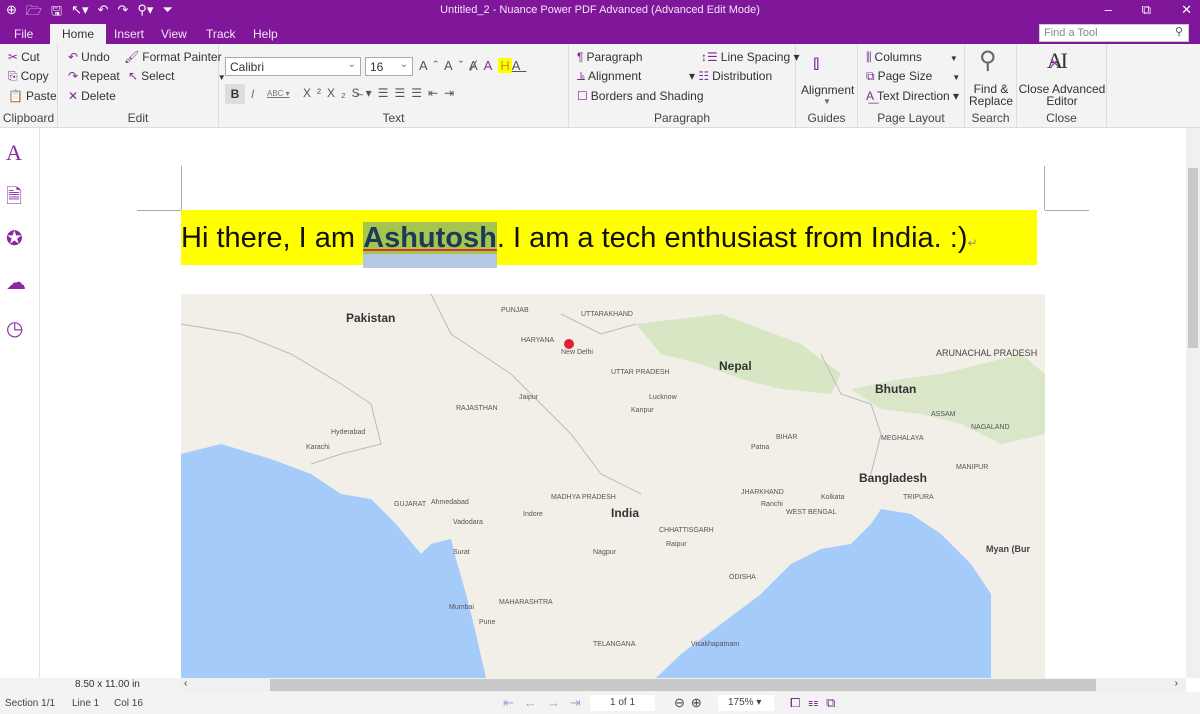  What do you see at coordinates (452, 93) in the screenshot?
I see `increase-indent-icon: ⇥` at bounding box center [452, 93].